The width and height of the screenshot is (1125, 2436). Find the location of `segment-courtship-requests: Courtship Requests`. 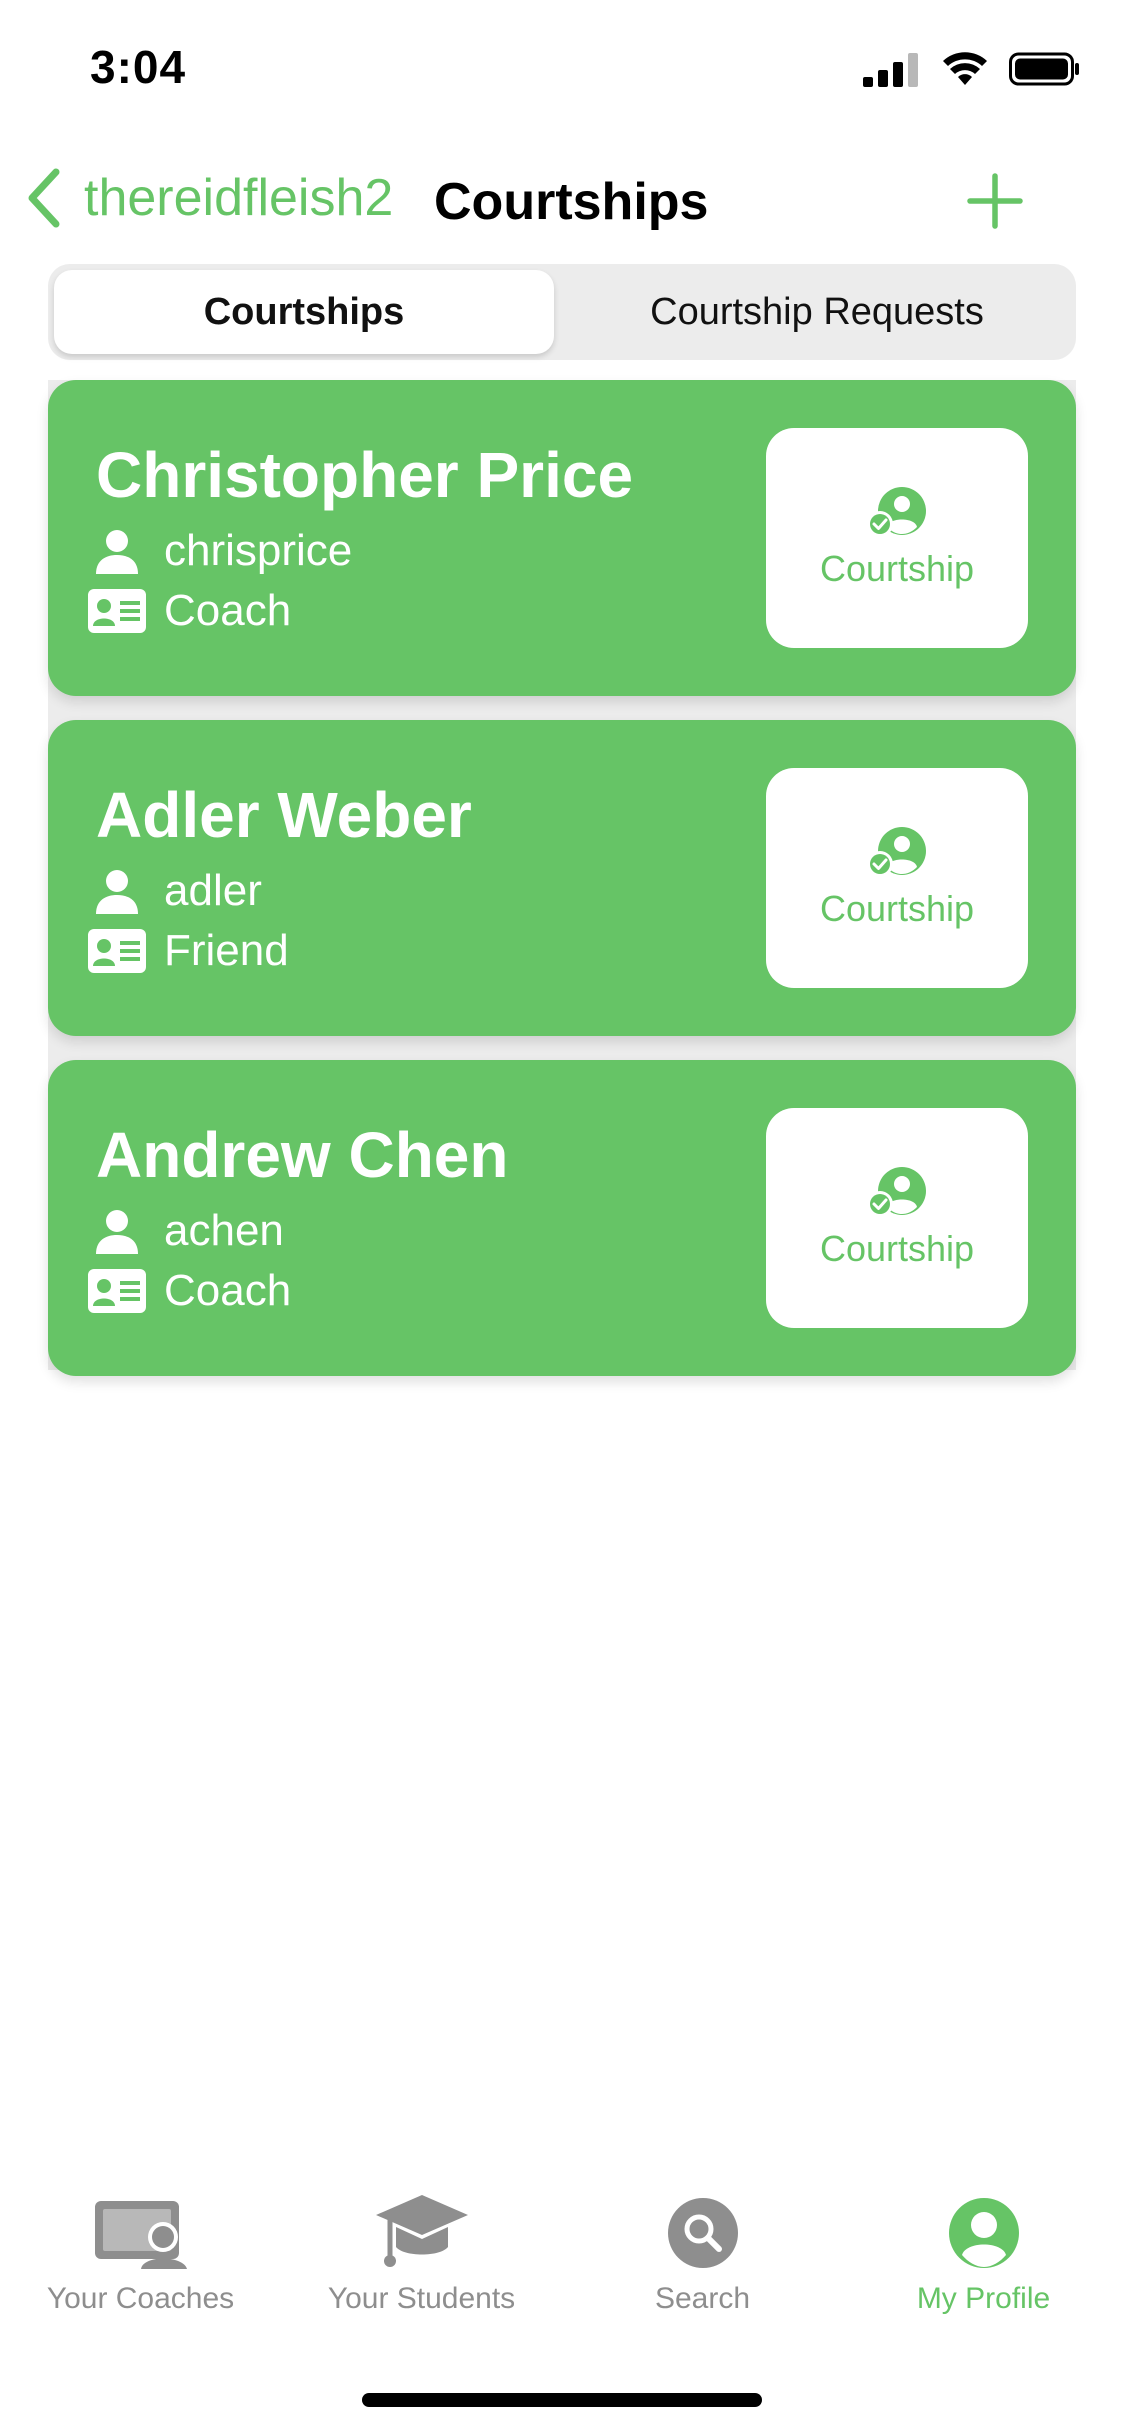

segment-courtship-requests: Courtship Requests is located at coordinates (817, 312).